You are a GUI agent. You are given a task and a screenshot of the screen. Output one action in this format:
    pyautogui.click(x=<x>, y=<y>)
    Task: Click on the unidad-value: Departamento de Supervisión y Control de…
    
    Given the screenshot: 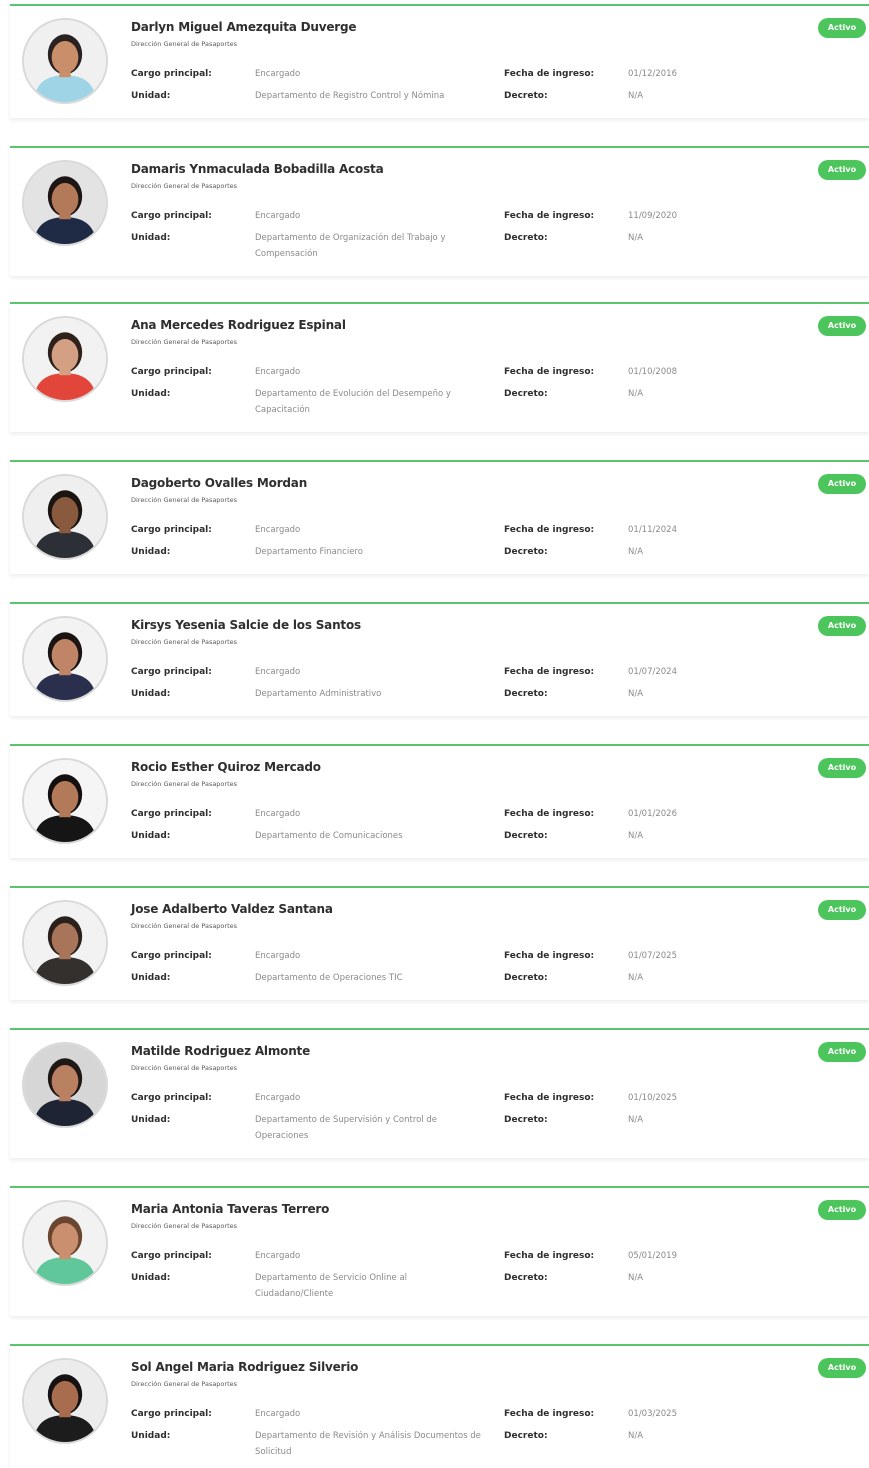 What is the action you would take?
    pyautogui.click(x=346, y=1128)
    